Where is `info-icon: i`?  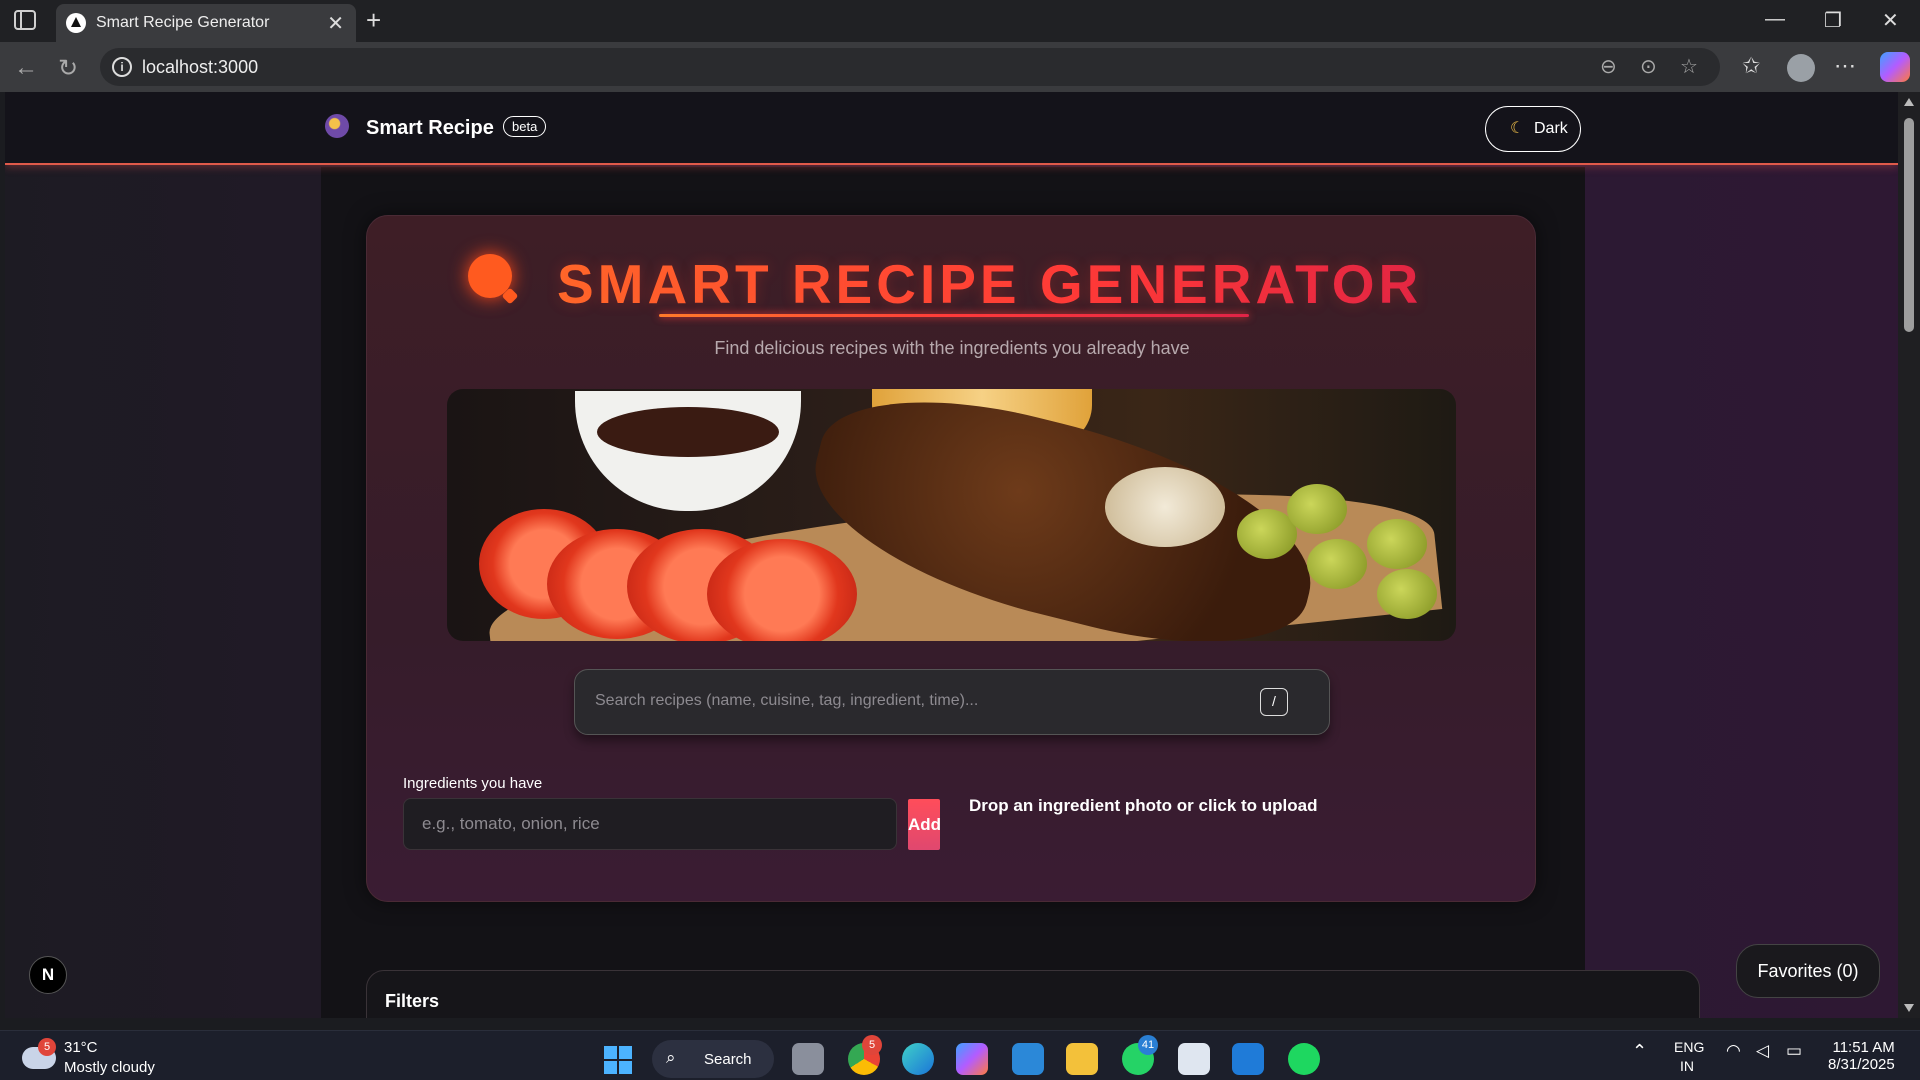 info-icon: i is located at coordinates (122, 67).